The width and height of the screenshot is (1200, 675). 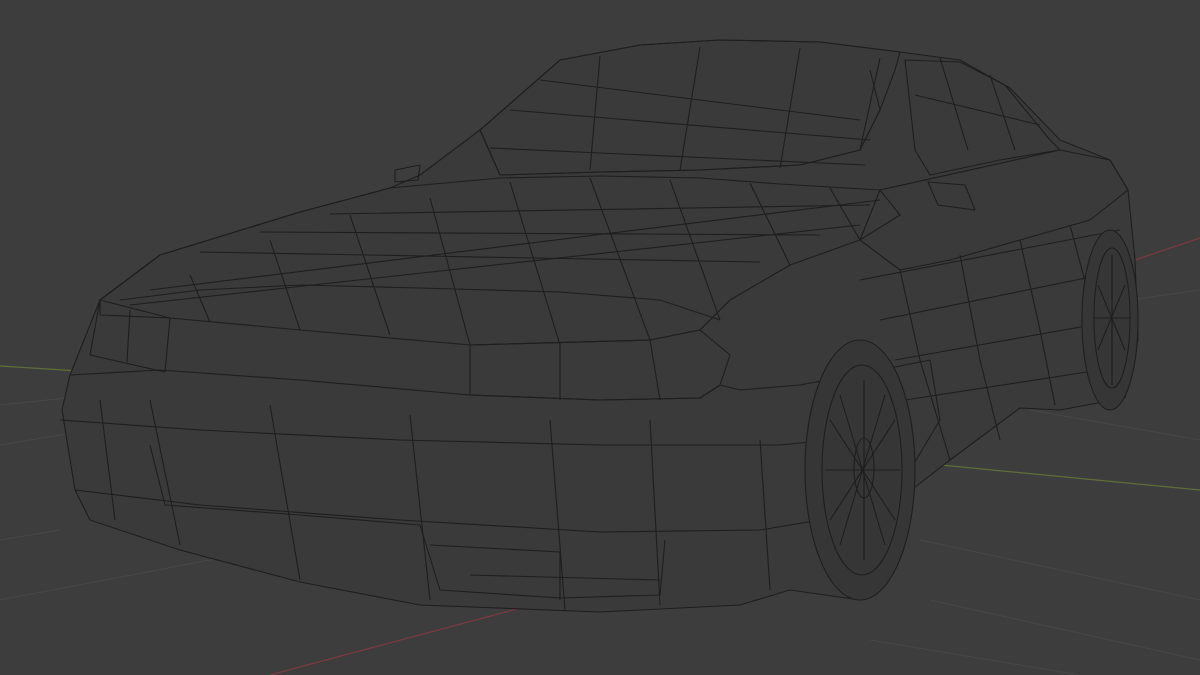 What do you see at coordinates (1110, 320) in the screenshot?
I see `rear-wheel` at bounding box center [1110, 320].